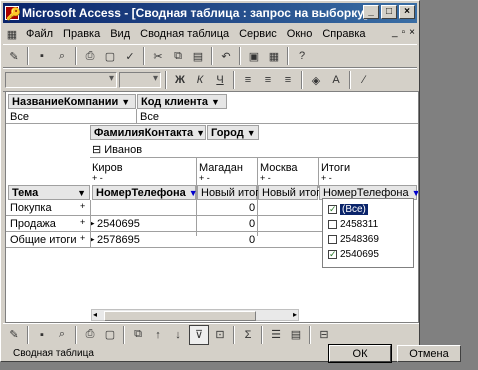 The image size is (478, 370). I want to click on bold-button: Ж, so click(180, 80).